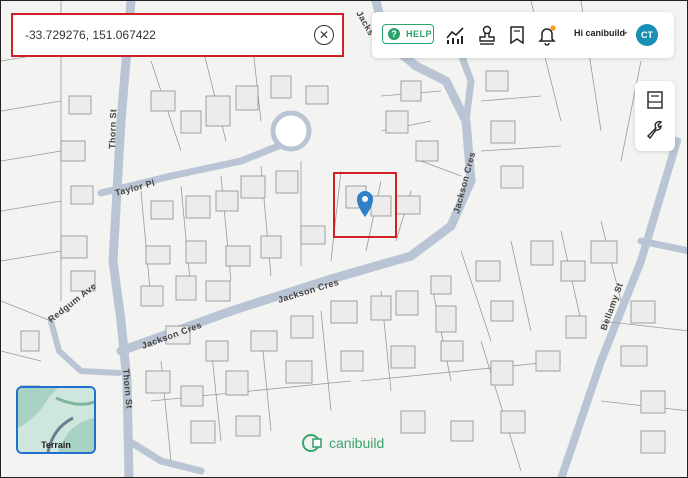 This screenshot has height=478, width=688. Describe the element at coordinates (85, 347) in the screenshot. I see `road-redgum-ave` at that location.